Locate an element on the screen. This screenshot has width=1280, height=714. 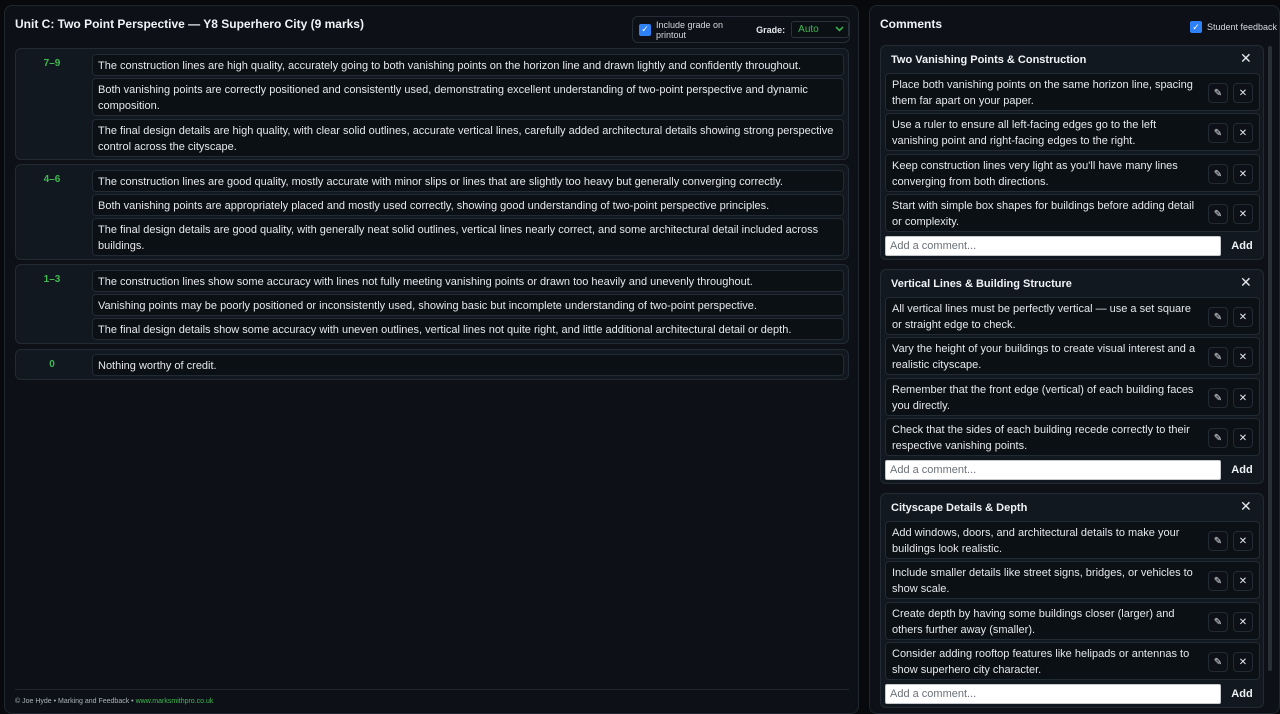
chevron-down-icon is located at coordinates (839, 29).